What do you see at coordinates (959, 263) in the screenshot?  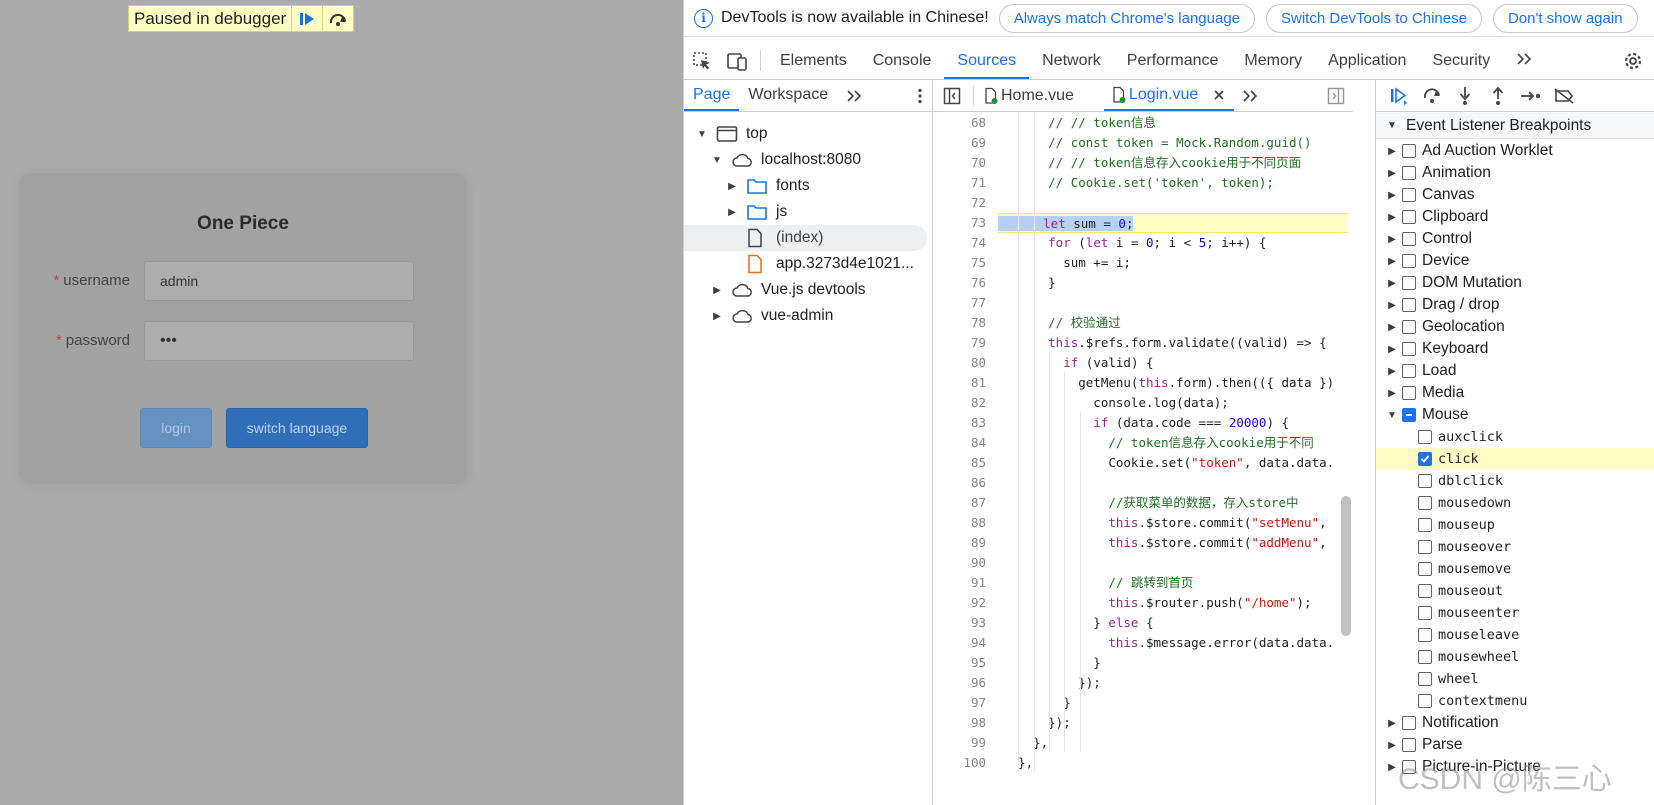 I see `line-number: 75` at bounding box center [959, 263].